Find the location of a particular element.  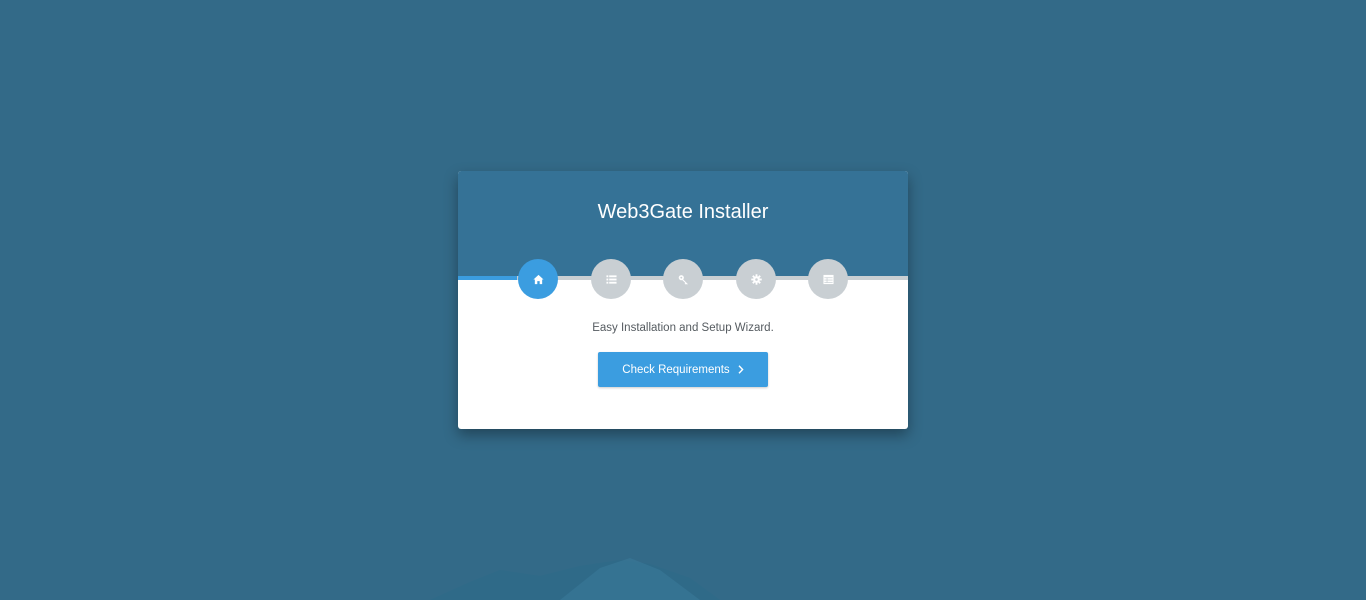

check-requirements-button: Check Requirements is located at coordinates (683, 369).